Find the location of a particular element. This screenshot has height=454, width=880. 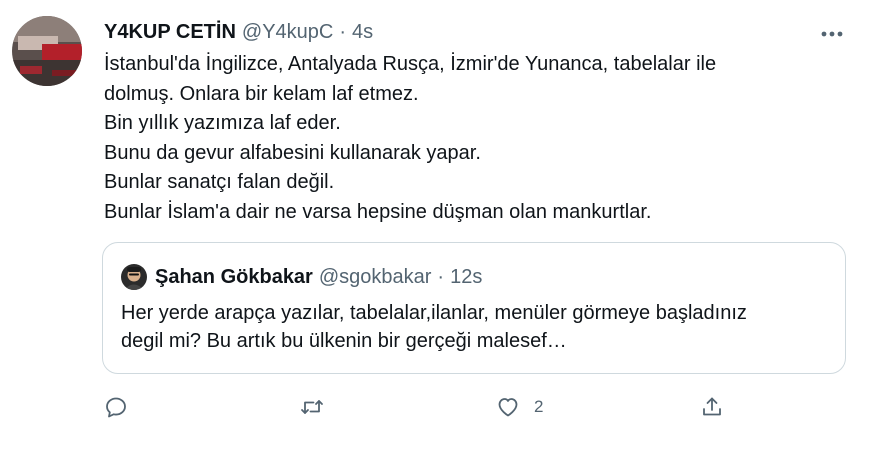

more-horizontal-icon is located at coordinates (832, 34).